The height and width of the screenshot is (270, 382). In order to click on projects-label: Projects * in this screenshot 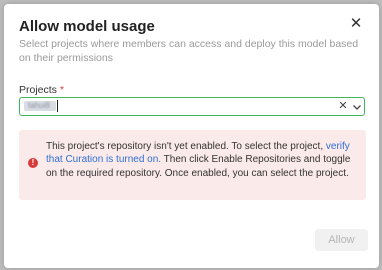, I will do `click(41, 90)`.